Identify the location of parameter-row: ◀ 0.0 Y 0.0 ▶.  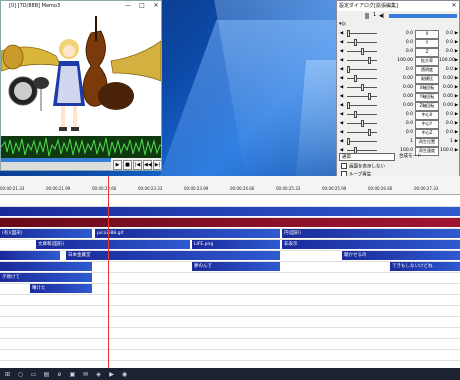
(399, 43).